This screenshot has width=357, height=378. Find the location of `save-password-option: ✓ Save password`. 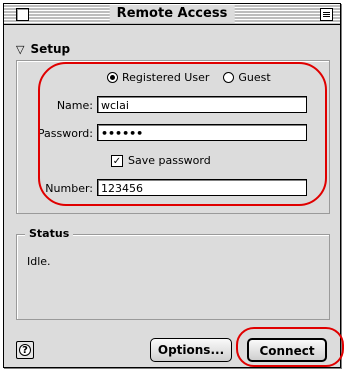

save-password-option: ✓ Save password is located at coordinates (161, 160).